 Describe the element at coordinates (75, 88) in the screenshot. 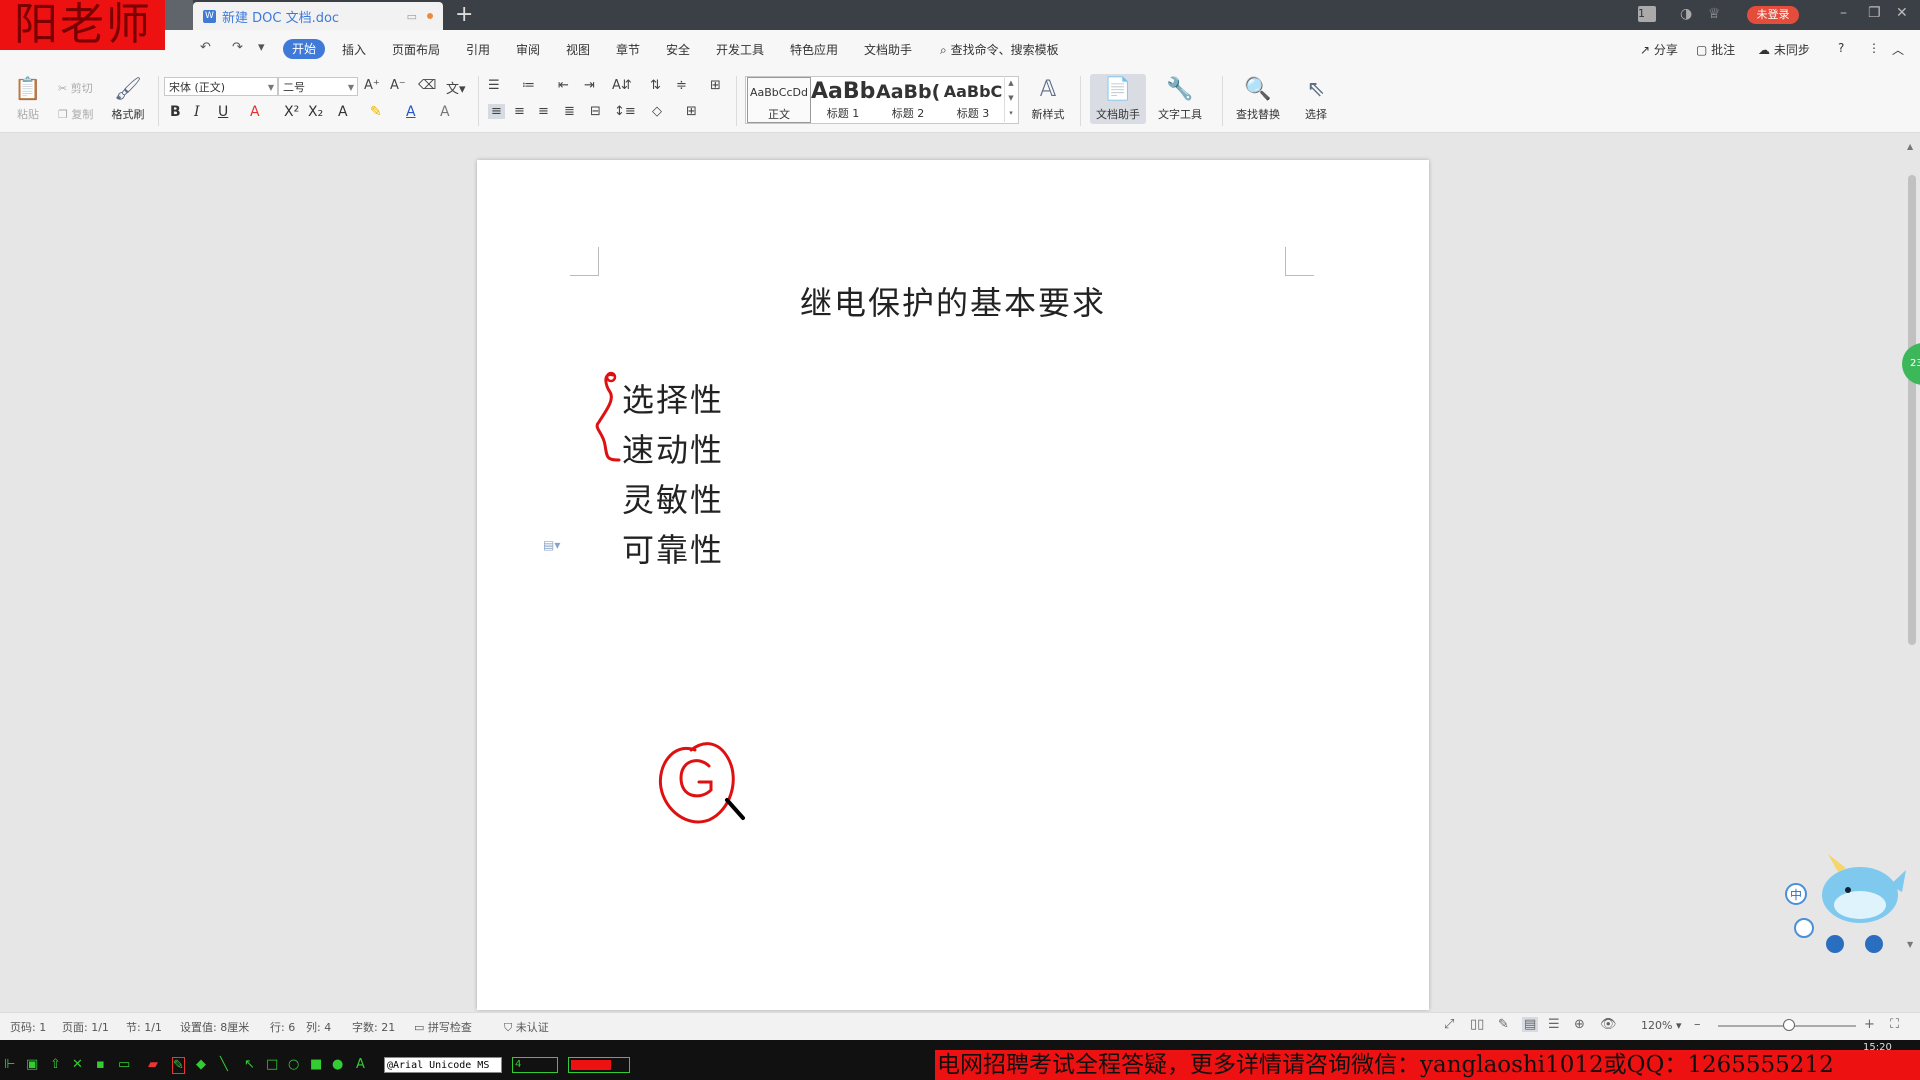

I see `cut-button: ✂ 剪切` at that location.